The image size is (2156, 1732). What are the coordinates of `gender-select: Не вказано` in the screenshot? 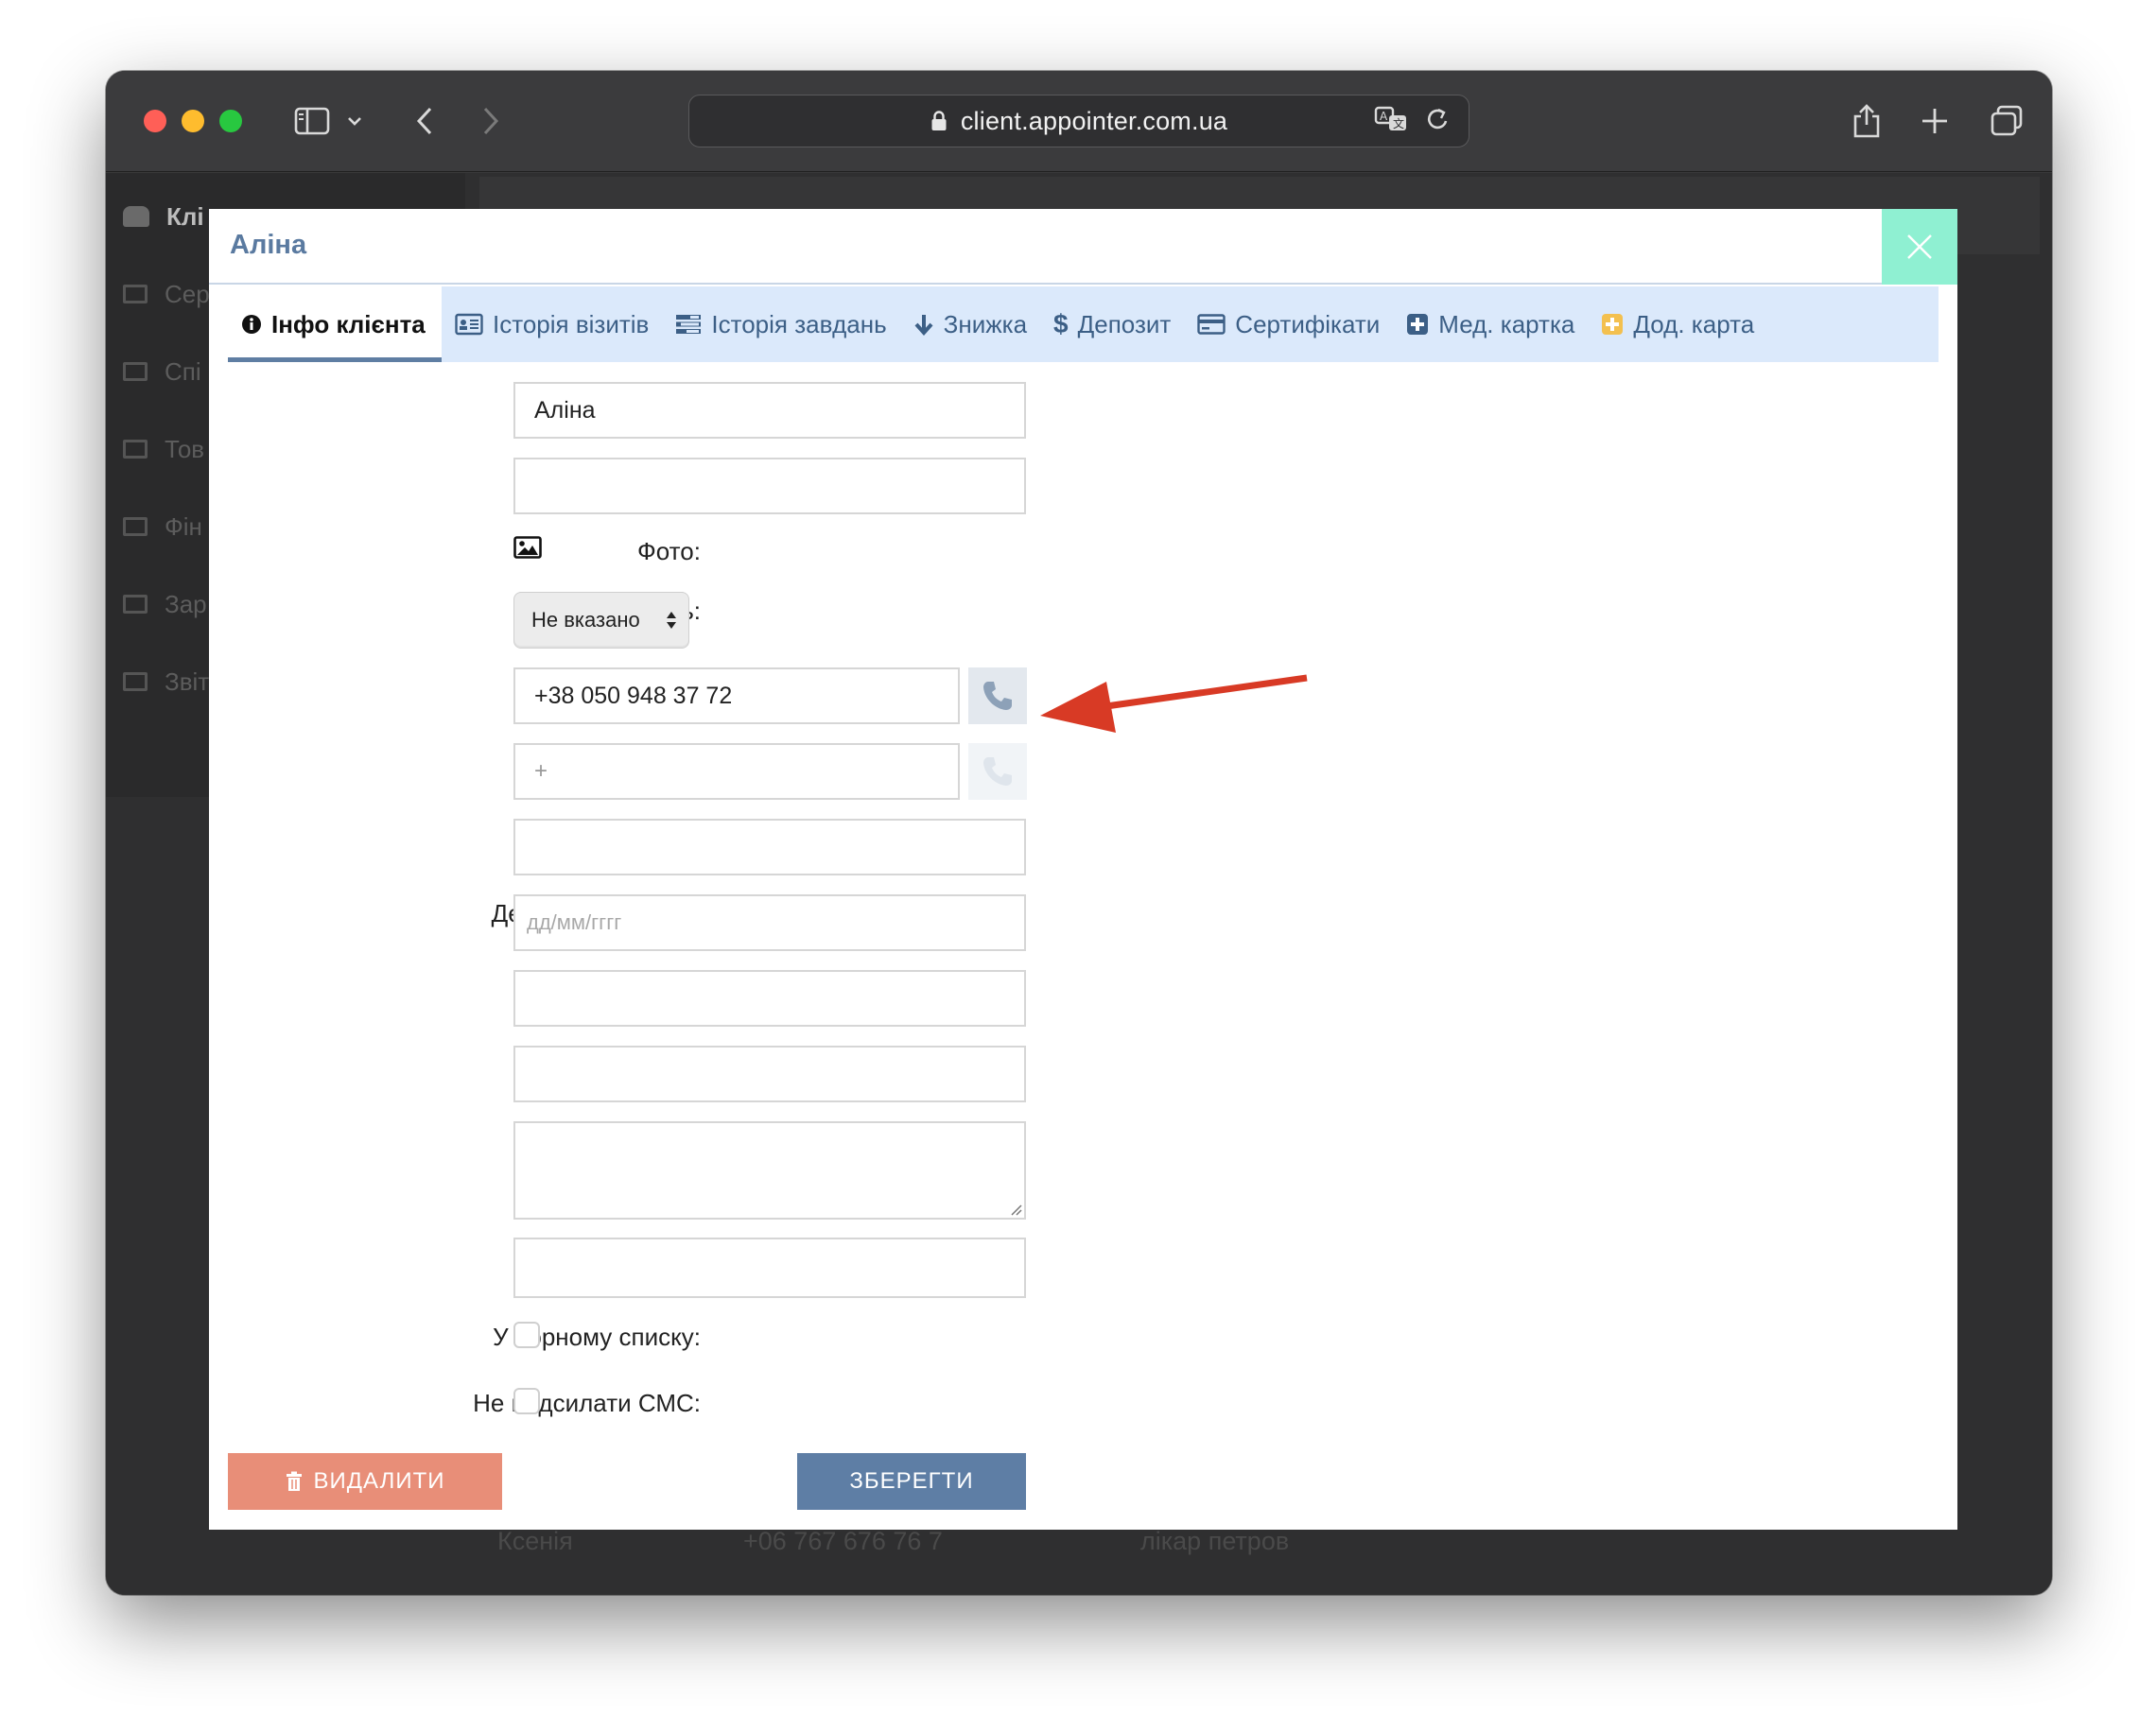 It's located at (601, 620).